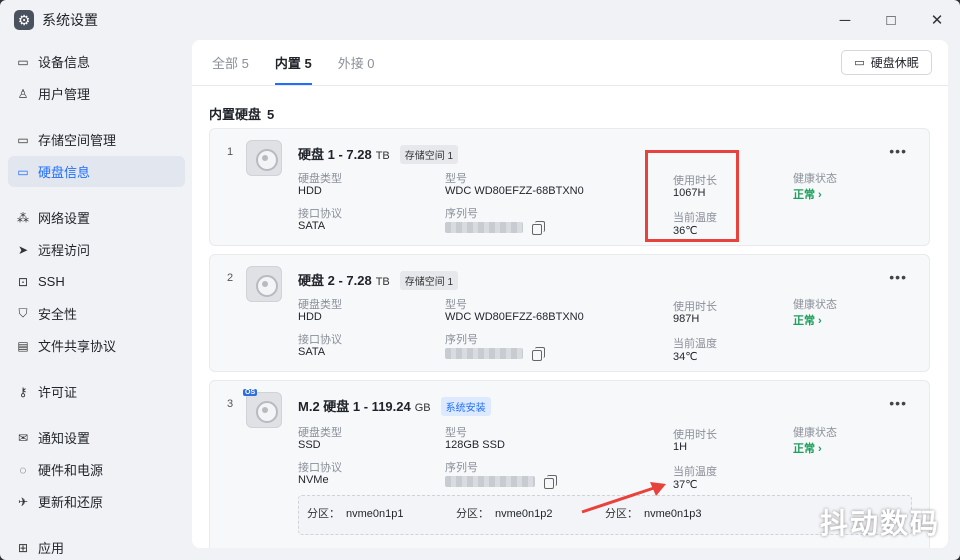 The height and width of the screenshot is (560, 960). What do you see at coordinates (23, 469) in the screenshot?
I see `power-icon: ◌` at bounding box center [23, 469].